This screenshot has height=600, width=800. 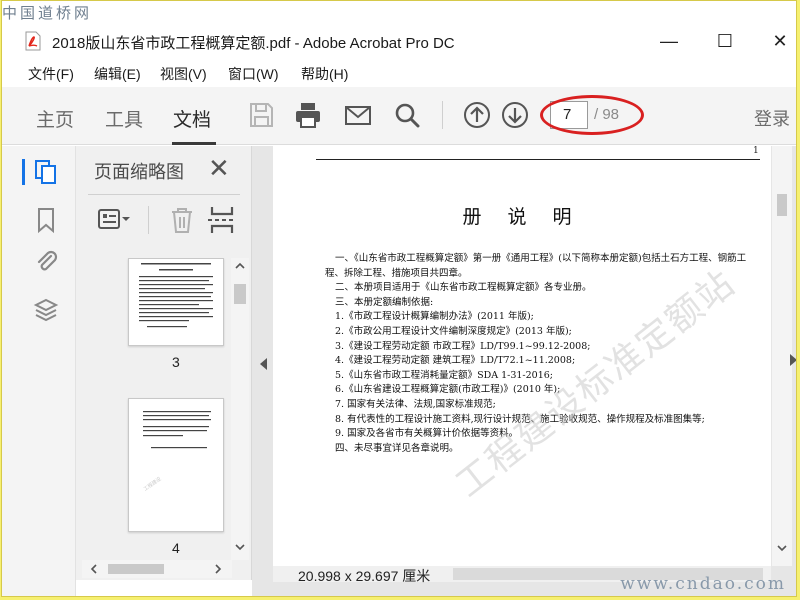 I want to click on left-navigation-rail, so click(x=39, y=371).